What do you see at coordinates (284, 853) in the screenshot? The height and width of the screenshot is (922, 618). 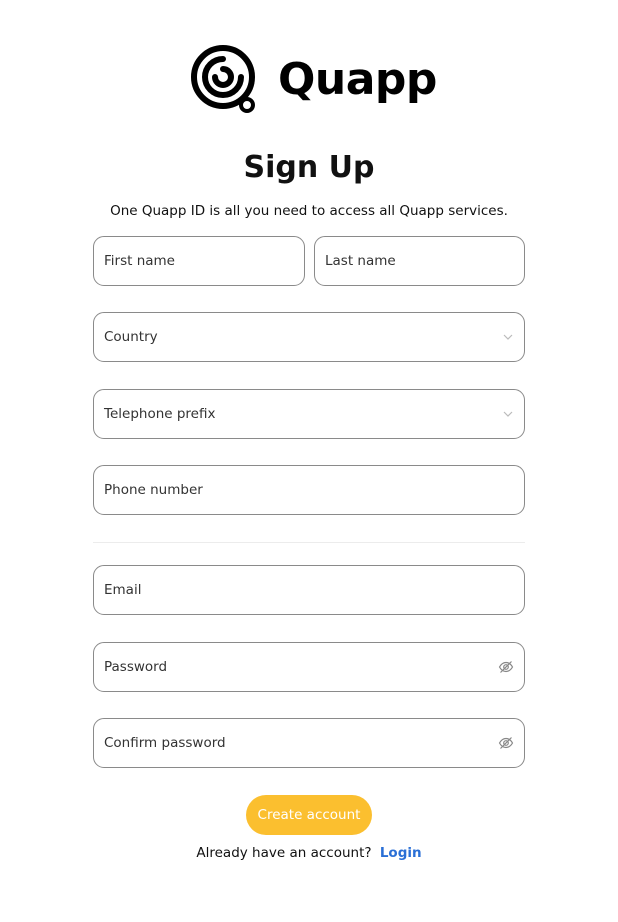 I see `login-prompt-text: Already have an account?` at bounding box center [284, 853].